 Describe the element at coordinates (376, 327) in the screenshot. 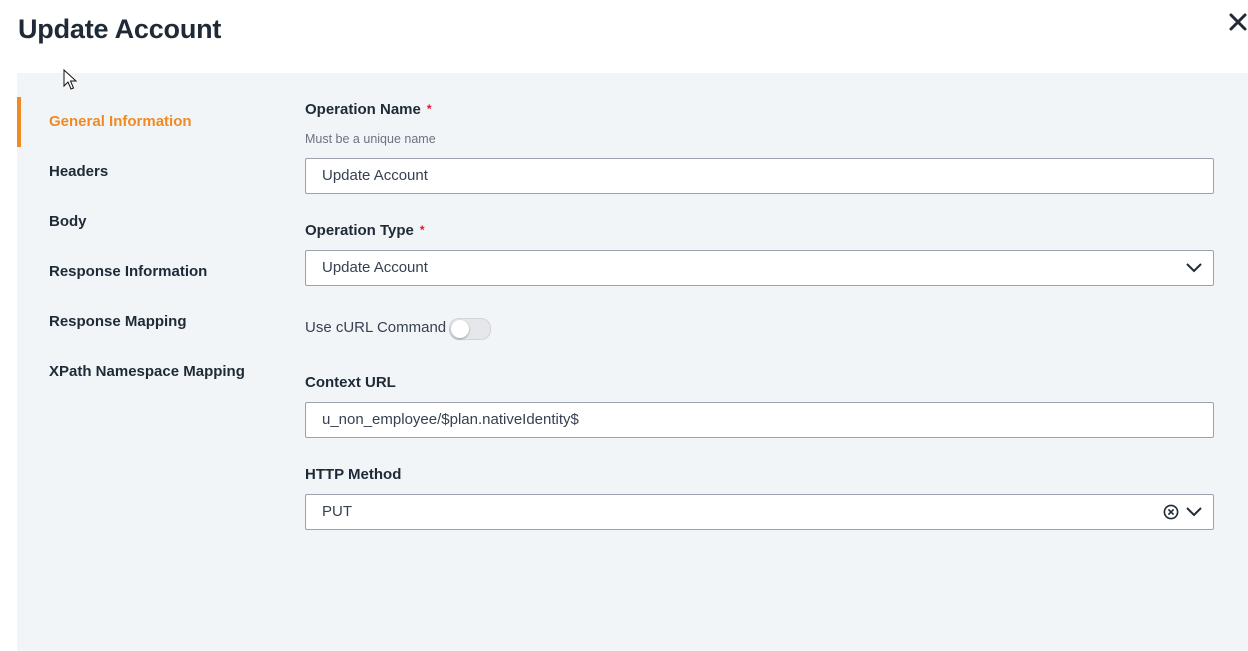

I see `curl-toggle-label: Use cURL Command` at that location.